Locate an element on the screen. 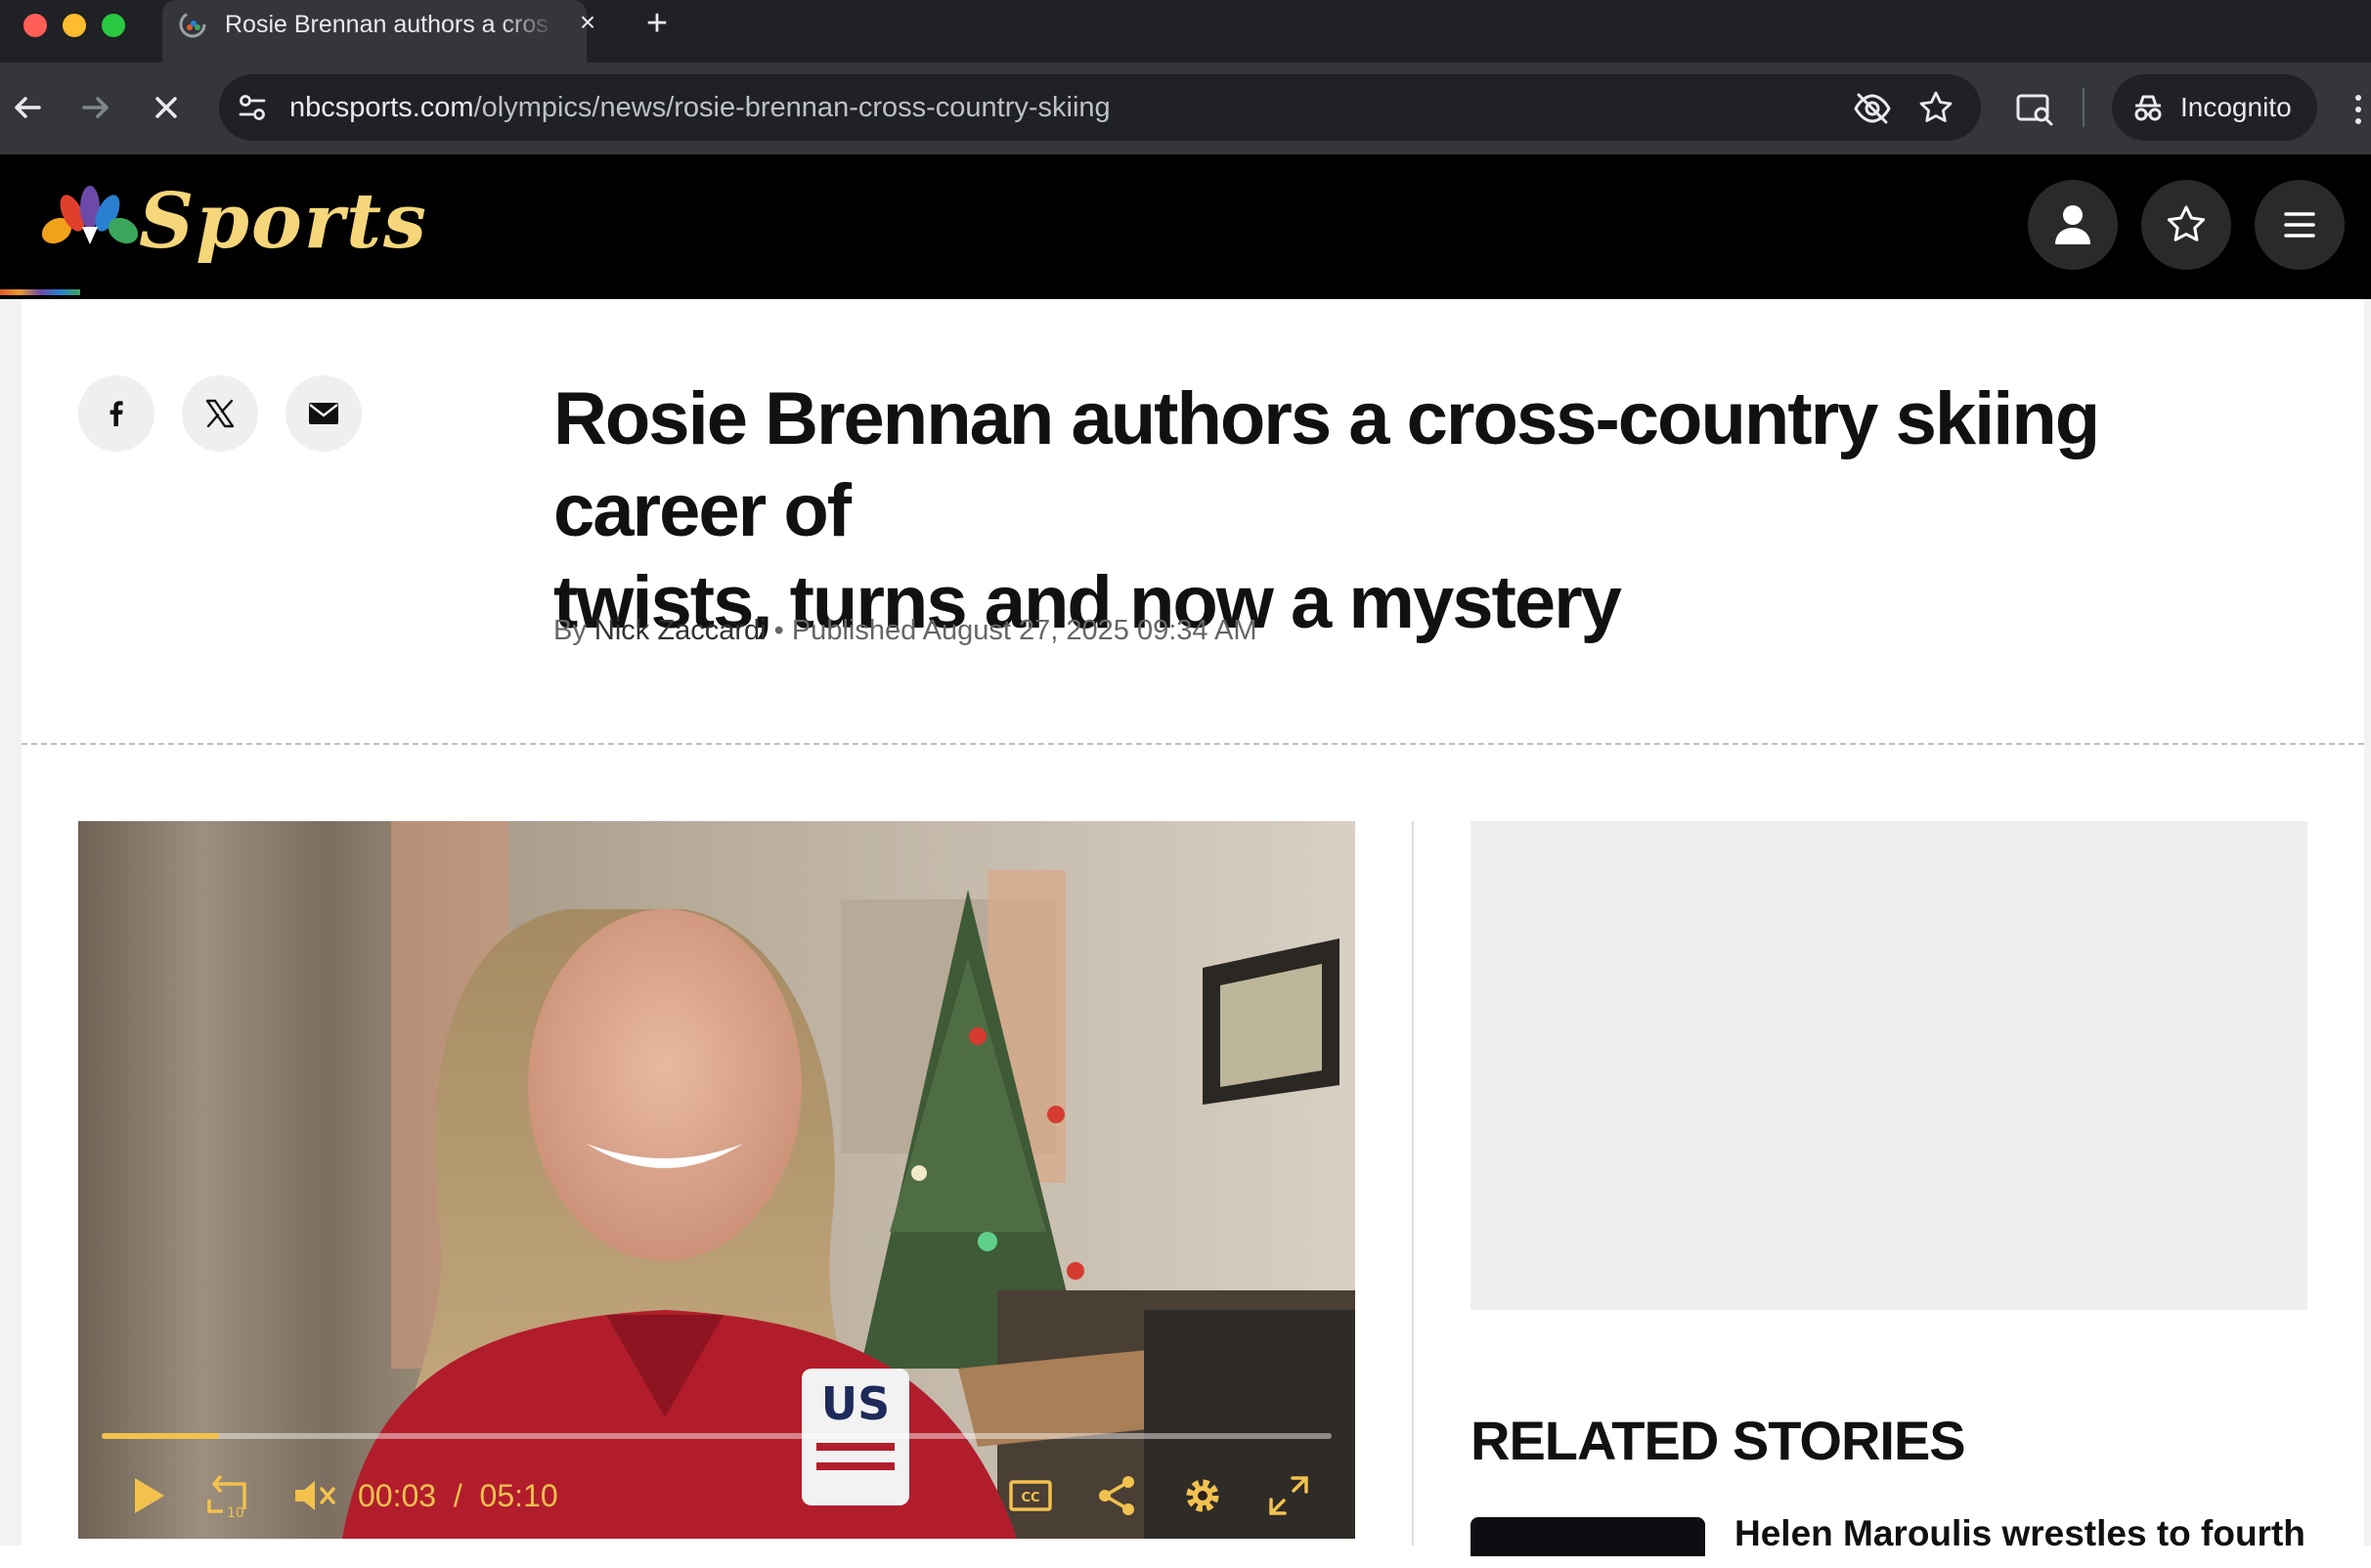 This screenshot has width=2371, height=1568. video-time-display: 00:03 / 05:10 is located at coordinates (458, 1496).